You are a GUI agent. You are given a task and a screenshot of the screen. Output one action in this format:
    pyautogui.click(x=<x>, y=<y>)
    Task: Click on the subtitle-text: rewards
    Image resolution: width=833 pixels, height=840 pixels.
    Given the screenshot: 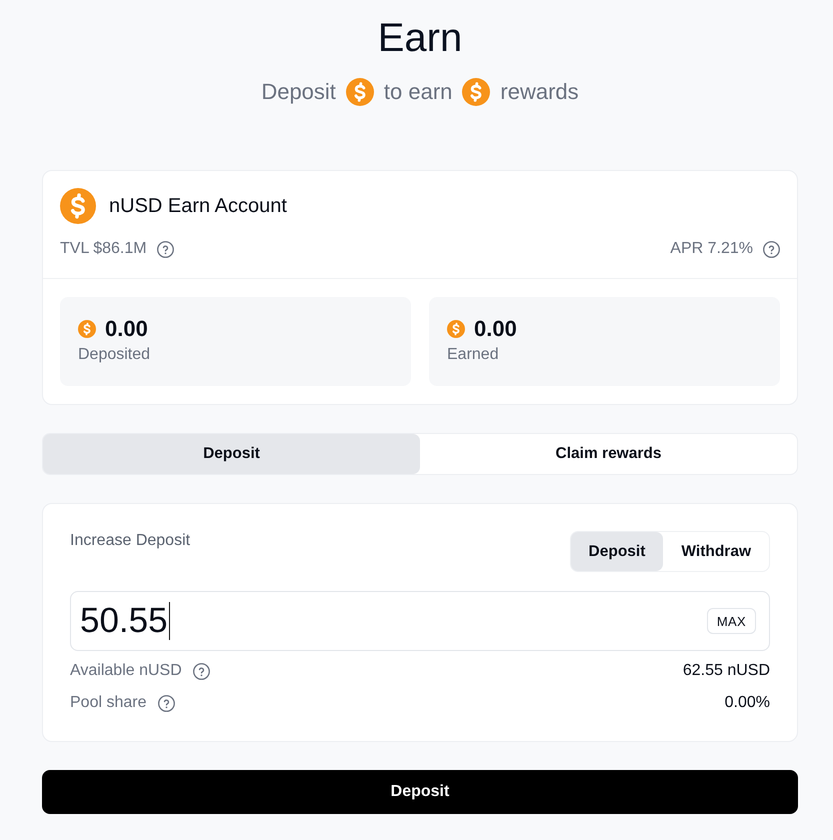 What is the action you would take?
    pyautogui.click(x=539, y=92)
    